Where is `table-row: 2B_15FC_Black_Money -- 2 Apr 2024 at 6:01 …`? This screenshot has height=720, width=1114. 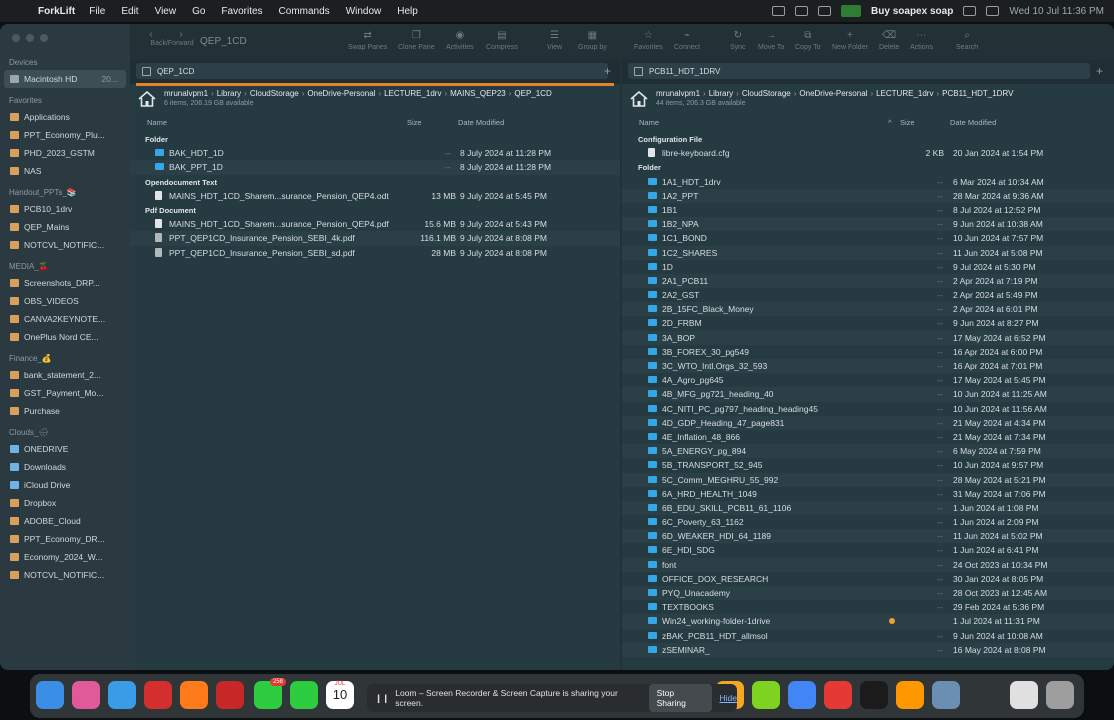 table-row: 2B_15FC_Black_Money -- 2 Apr 2024 at 6:01 … is located at coordinates (868, 309).